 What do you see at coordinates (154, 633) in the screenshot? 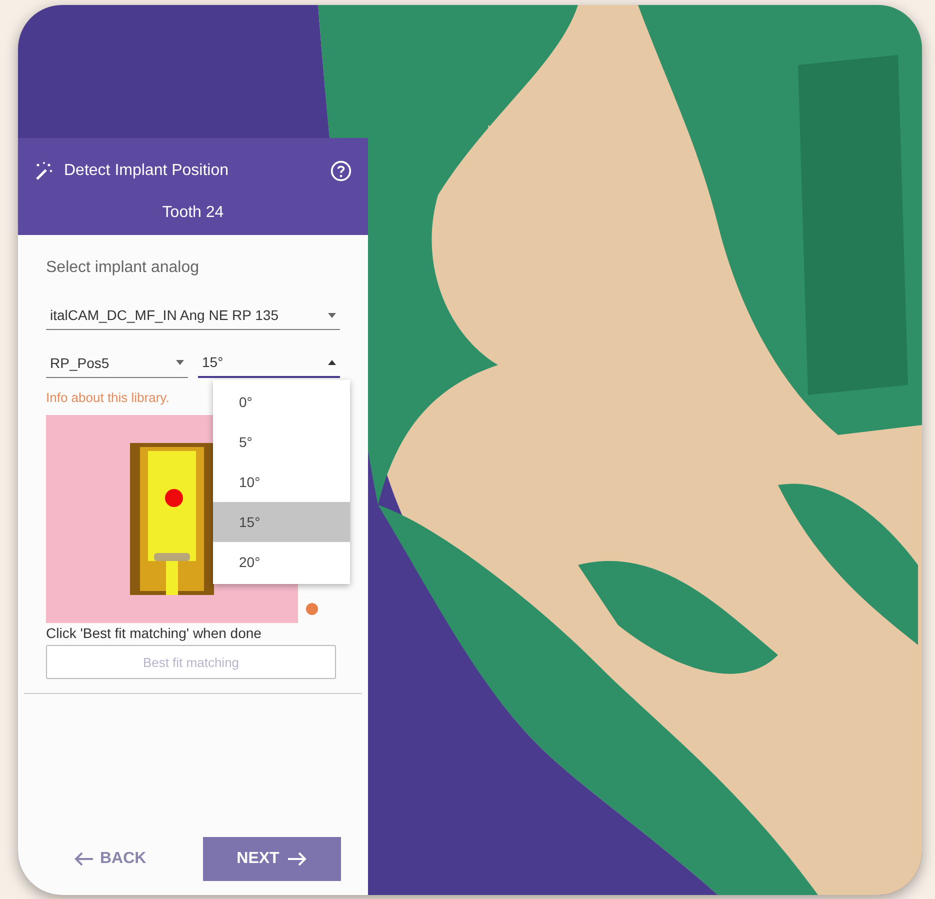
I see `hint-text: Click 'Best fit matching' when done` at bounding box center [154, 633].